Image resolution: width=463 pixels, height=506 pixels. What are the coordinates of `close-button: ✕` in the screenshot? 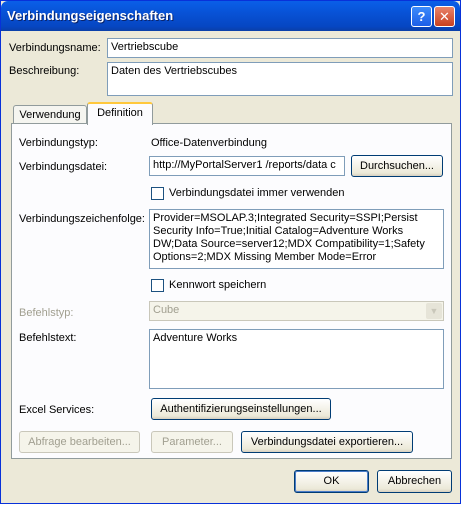 It's located at (444, 16).